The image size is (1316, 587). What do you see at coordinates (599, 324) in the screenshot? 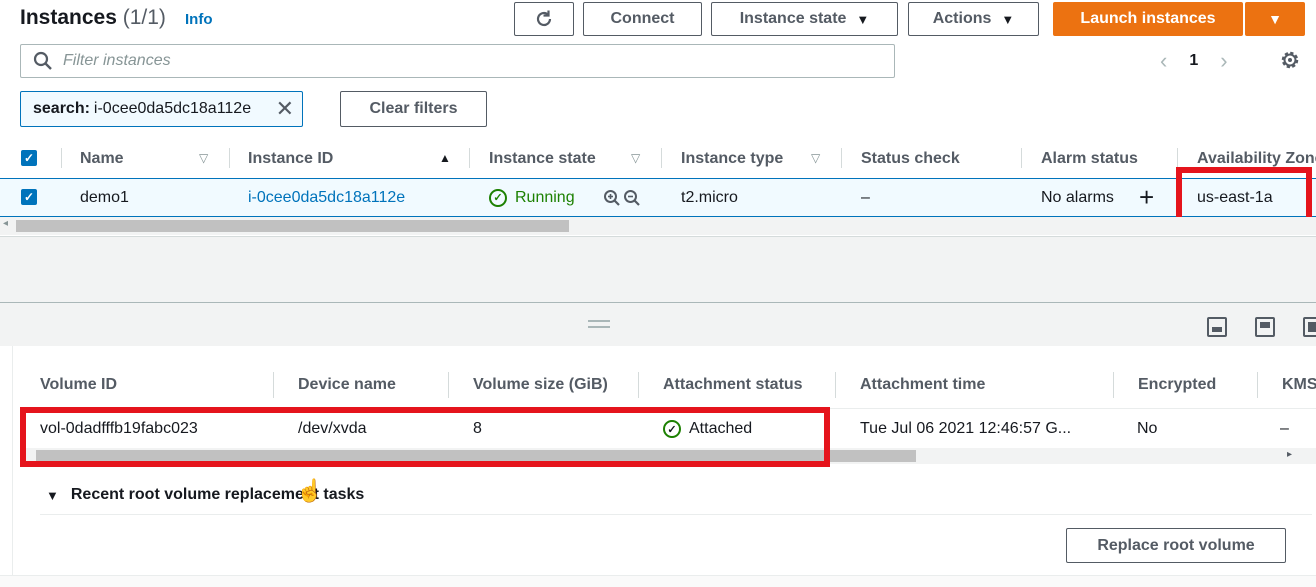
I see `drag-handle-icon` at bounding box center [599, 324].